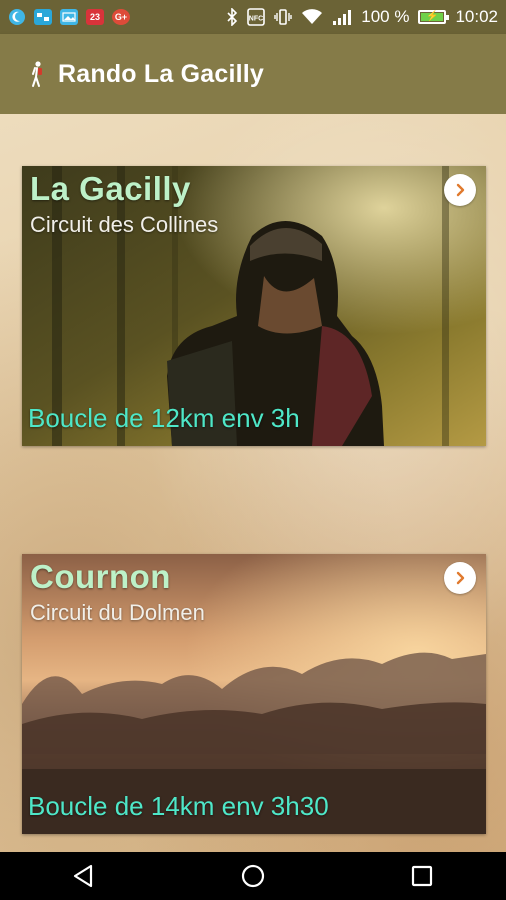  I want to click on route-info: Boucle de 14km env 3h30, so click(178, 806).